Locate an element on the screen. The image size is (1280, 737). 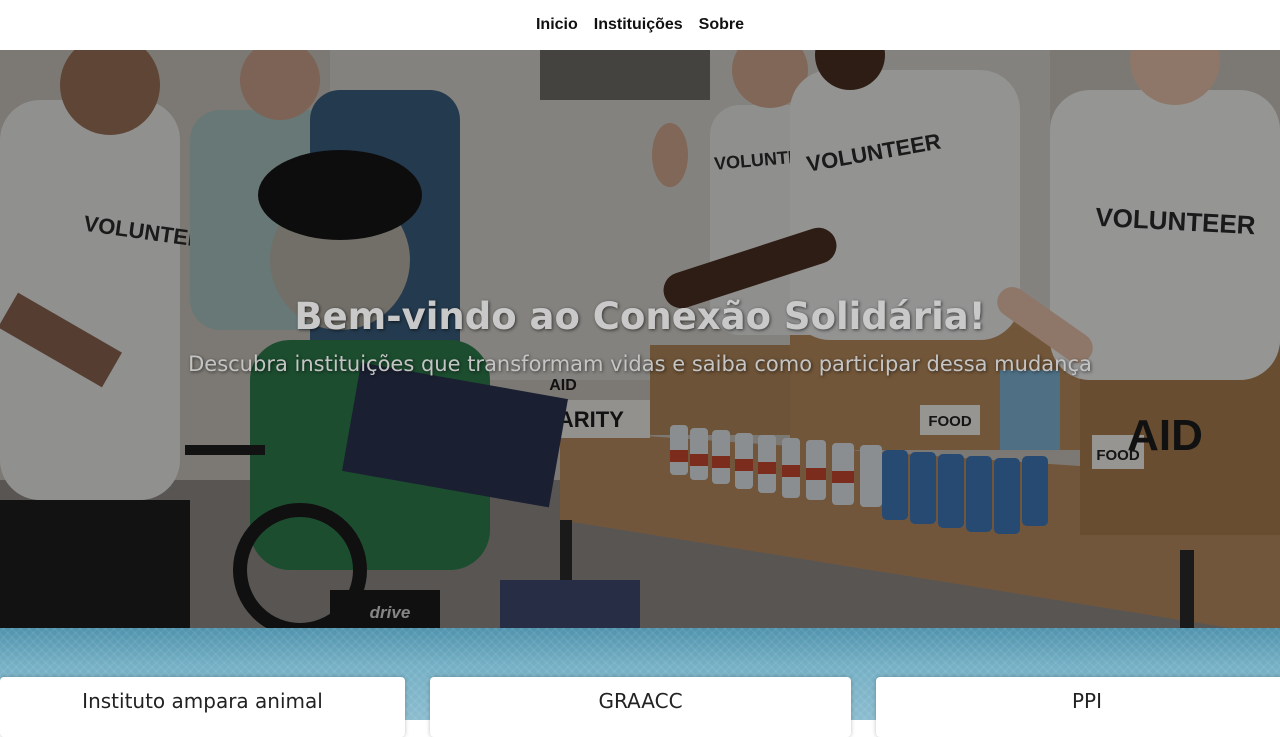
institution-card-ampara-animal: Instituto ampara animal is located at coordinates (202, 707).